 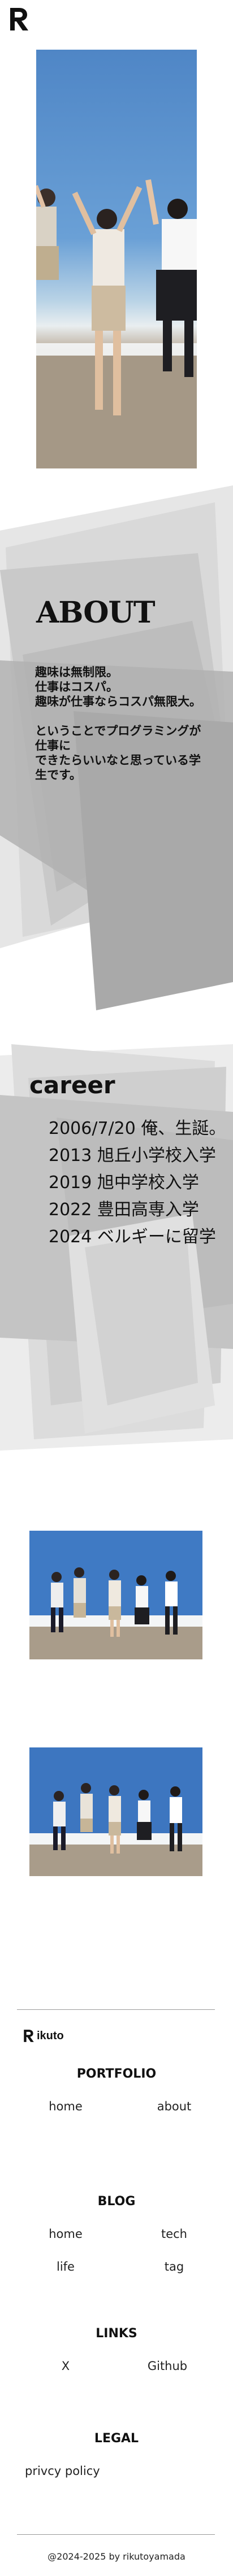 What do you see at coordinates (50, 2035) in the screenshot?
I see `footer-brand-text: ikuto` at bounding box center [50, 2035].